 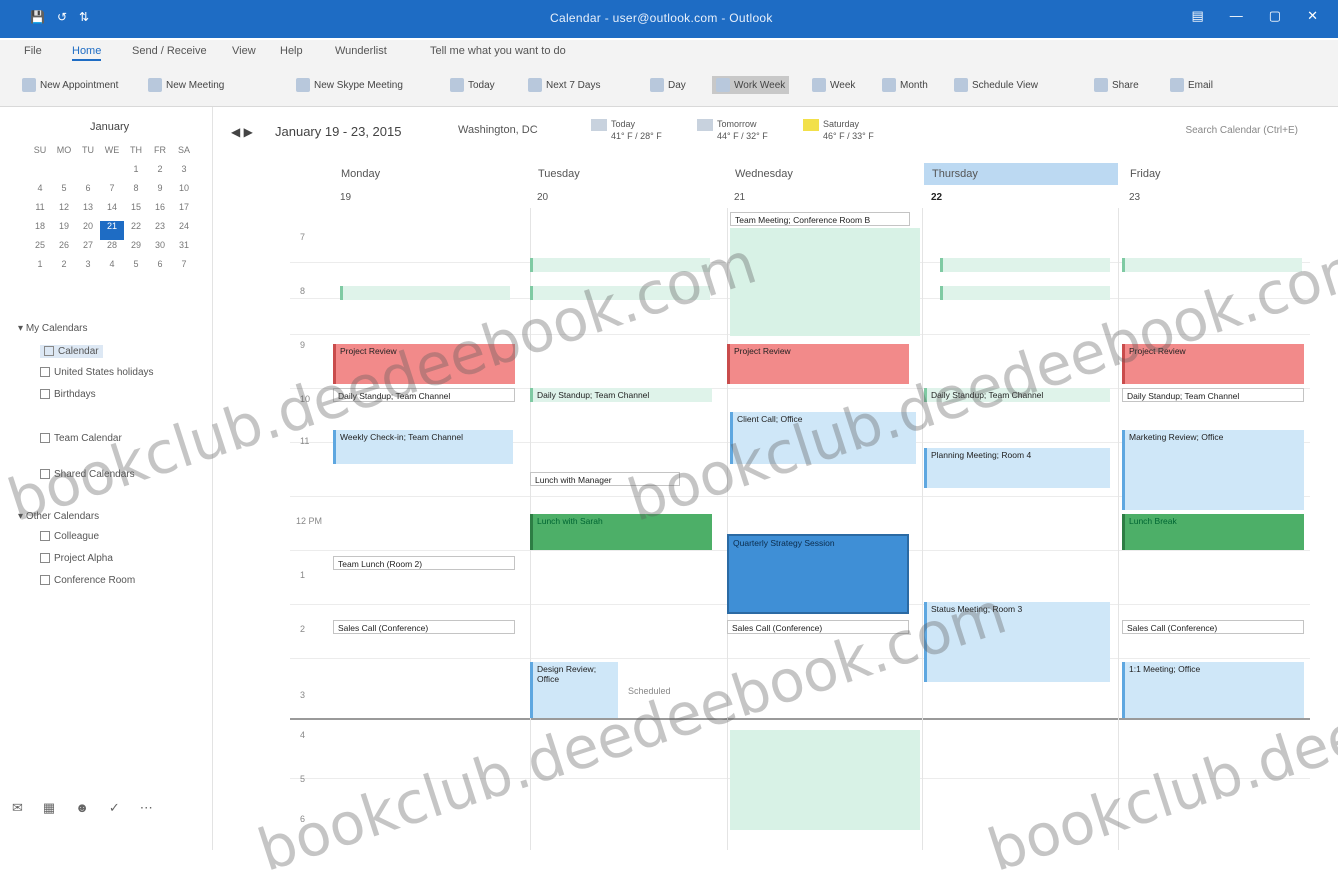 What do you see at coordinates (1312, 16) in the screenshot?
I see `close-icon: ✕` at bounding box center [1312, 16].